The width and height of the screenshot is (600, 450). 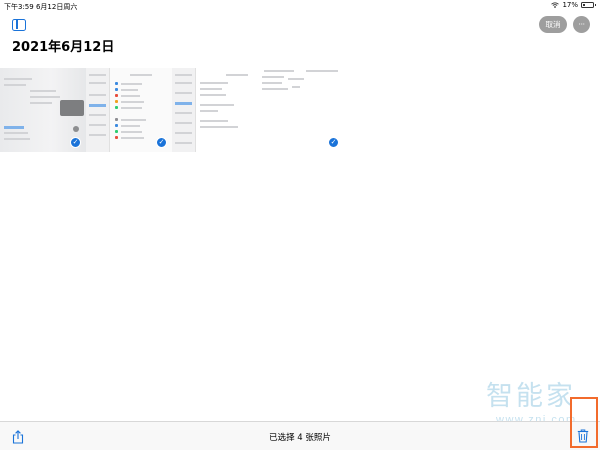 I want to click on battery-percent: 17%, so click(x=570, y=5).